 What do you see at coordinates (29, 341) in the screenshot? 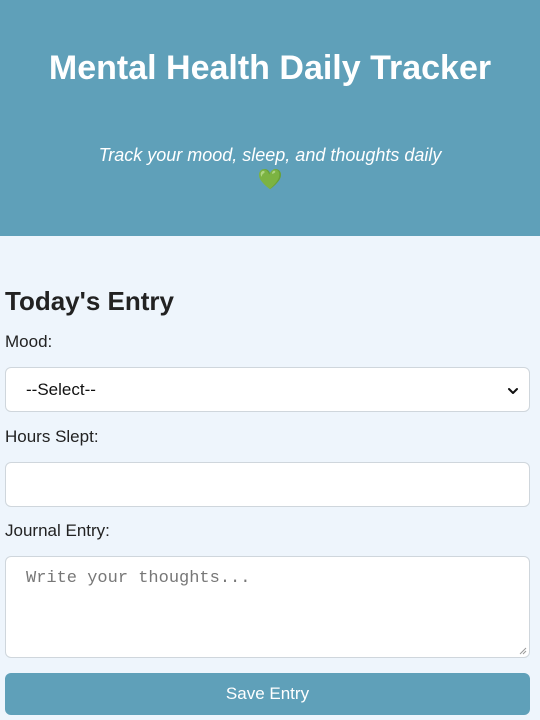
I see `mood-label: Mood:` at bounding box center [29, 341].